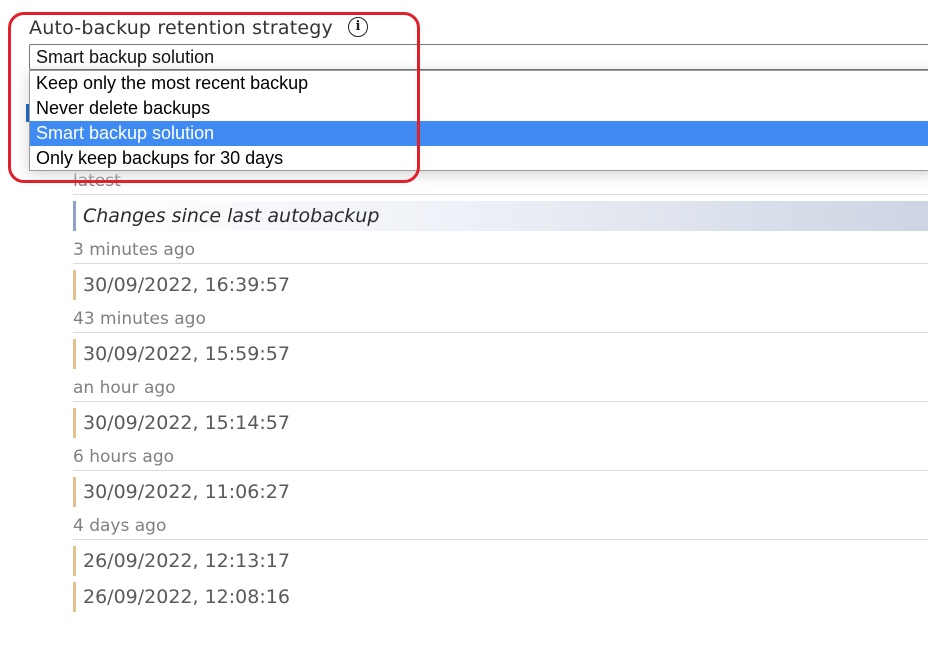  Describe the element at coordinates (479, 158) in the screenshot. I see `option-keep-30-days: Only keep backups for 30 days` at that location.